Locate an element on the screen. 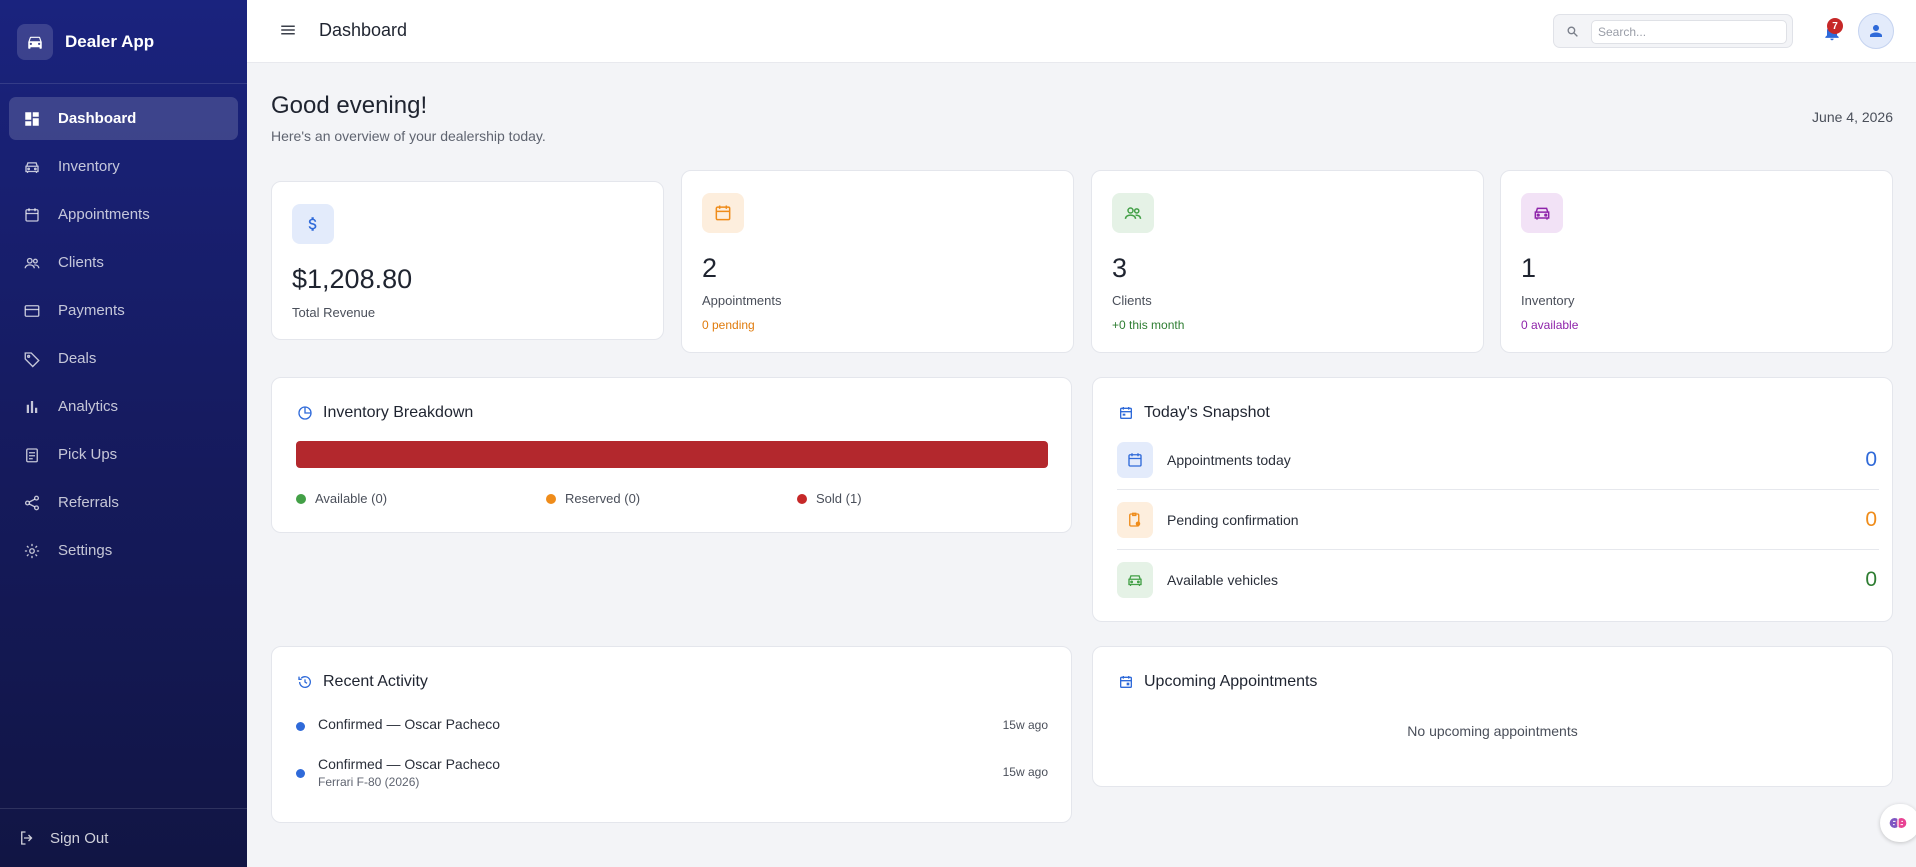  sidebar-item-clients: Clients is located at coordinates (123, 262).